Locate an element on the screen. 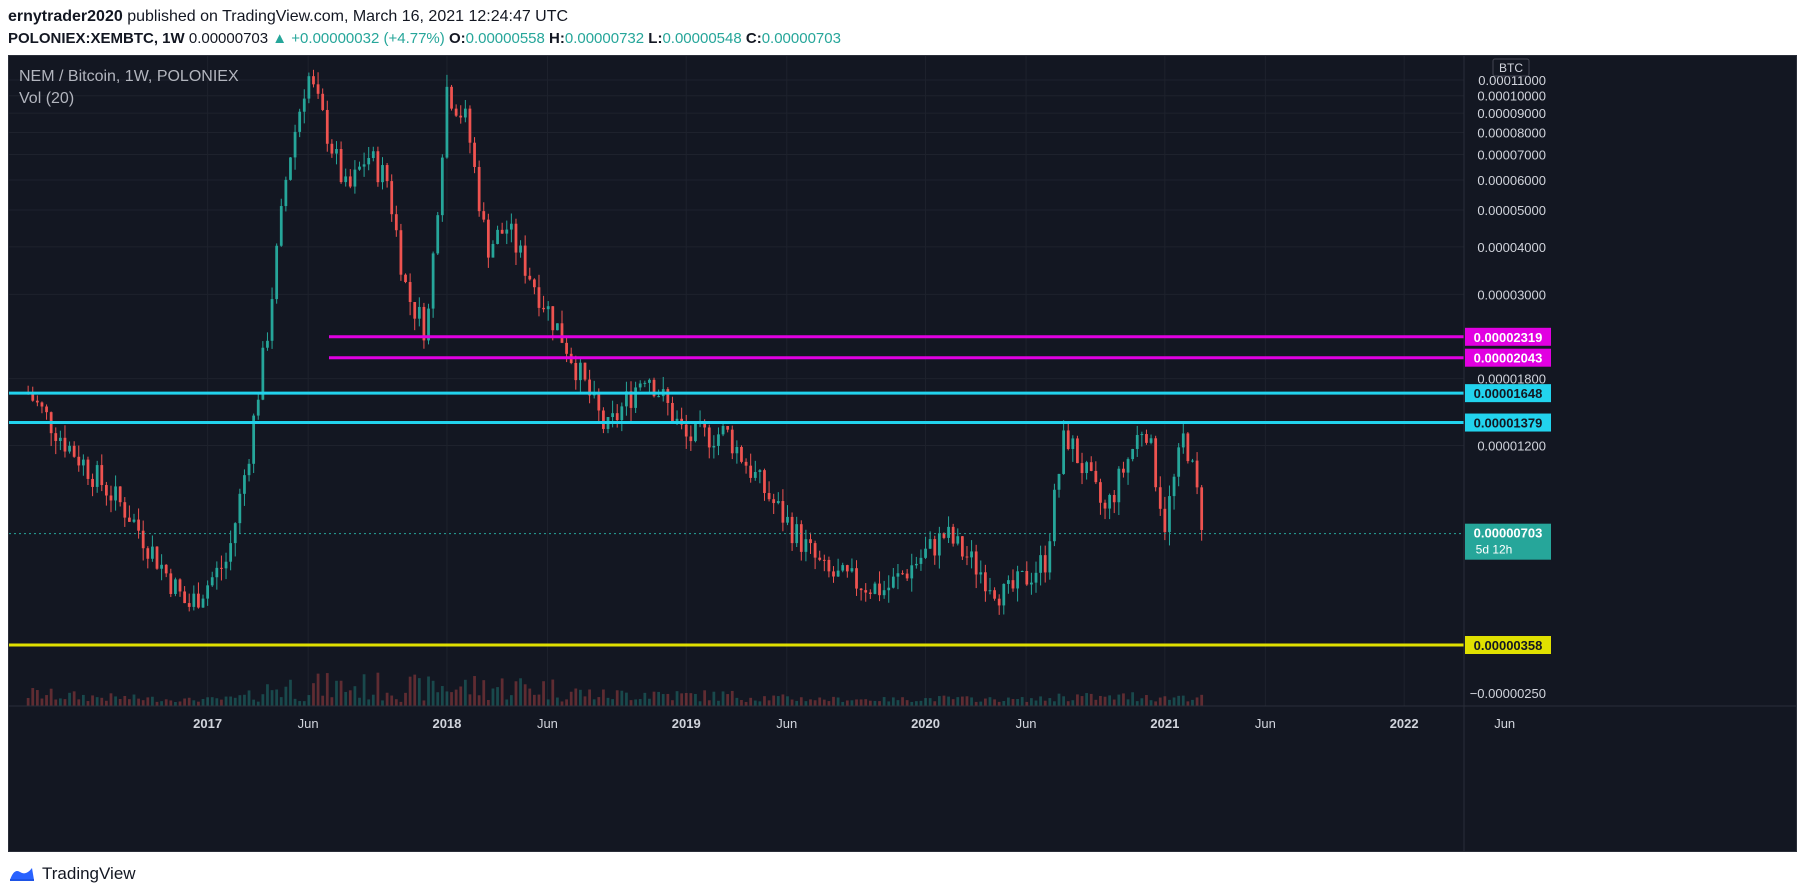  volume-indicator-label: Vol (20) is located at coordinates (129, 99).